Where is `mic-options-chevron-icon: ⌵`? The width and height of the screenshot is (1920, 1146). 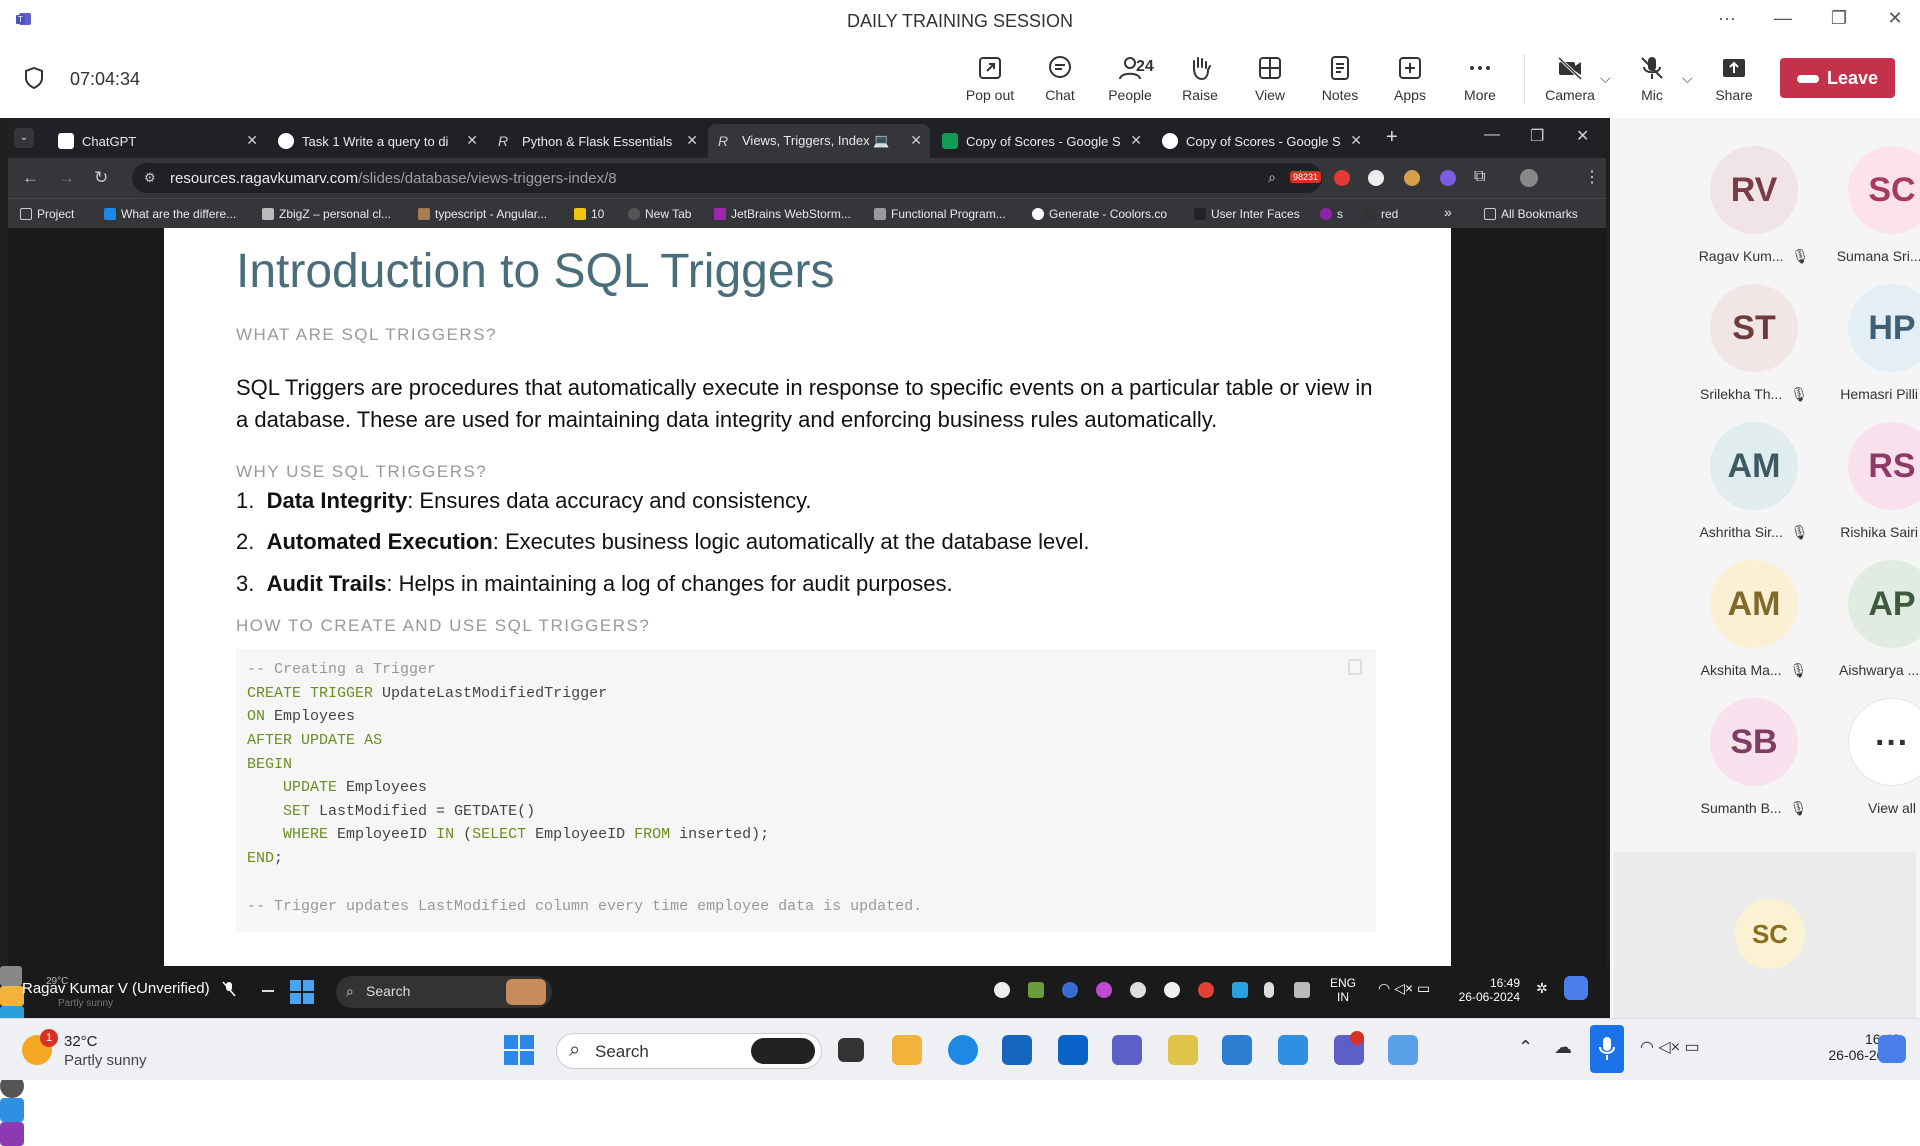
mic-options-chevron-icon: ⌵ is located at coordinates (1687, 78).